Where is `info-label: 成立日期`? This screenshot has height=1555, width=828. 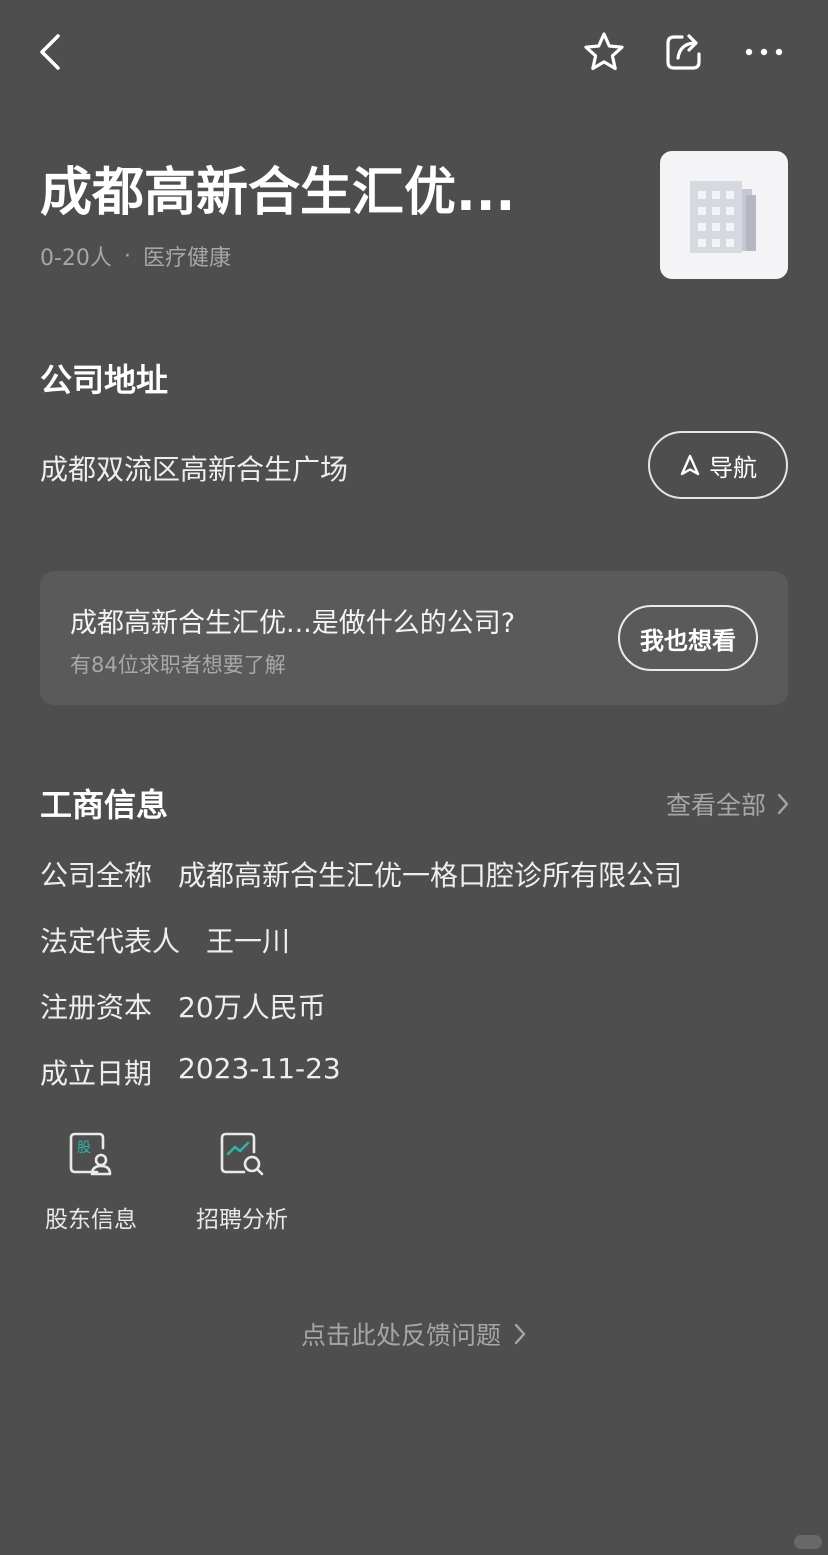
info-label: 成立日期 is located at coordinates (96, 1073).